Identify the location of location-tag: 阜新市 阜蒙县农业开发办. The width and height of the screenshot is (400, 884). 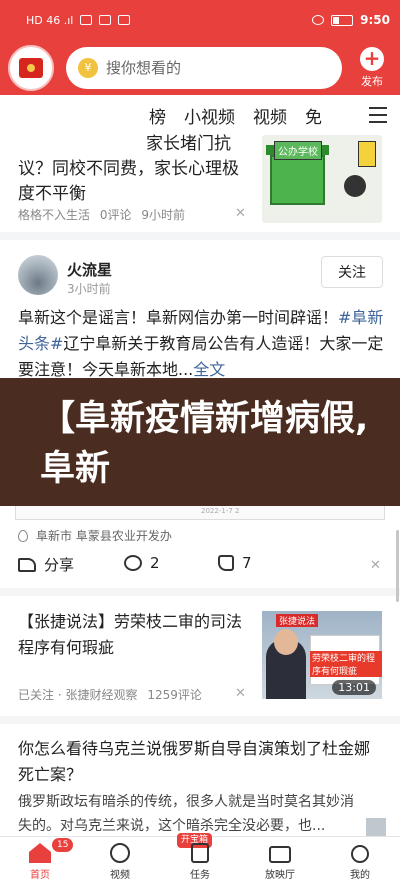
(95, 535).